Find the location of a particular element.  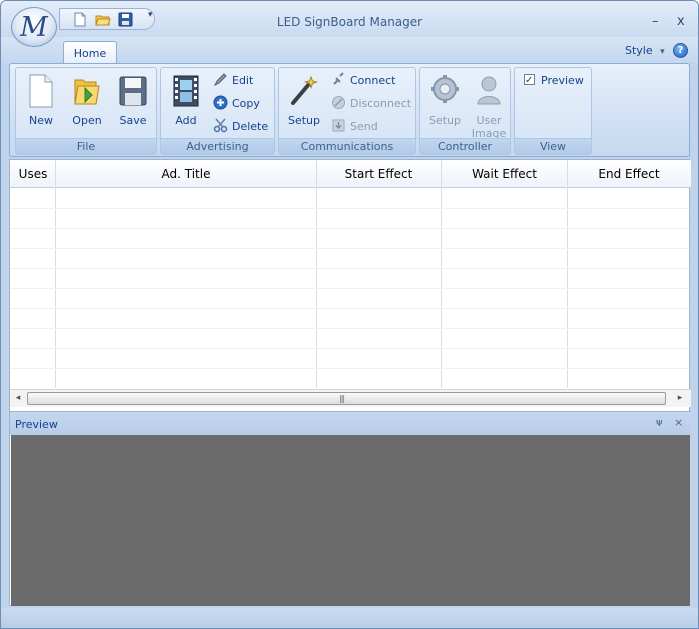

ribbon-group-controller: Setup User Image Controller is located at coordinates (465, 111).